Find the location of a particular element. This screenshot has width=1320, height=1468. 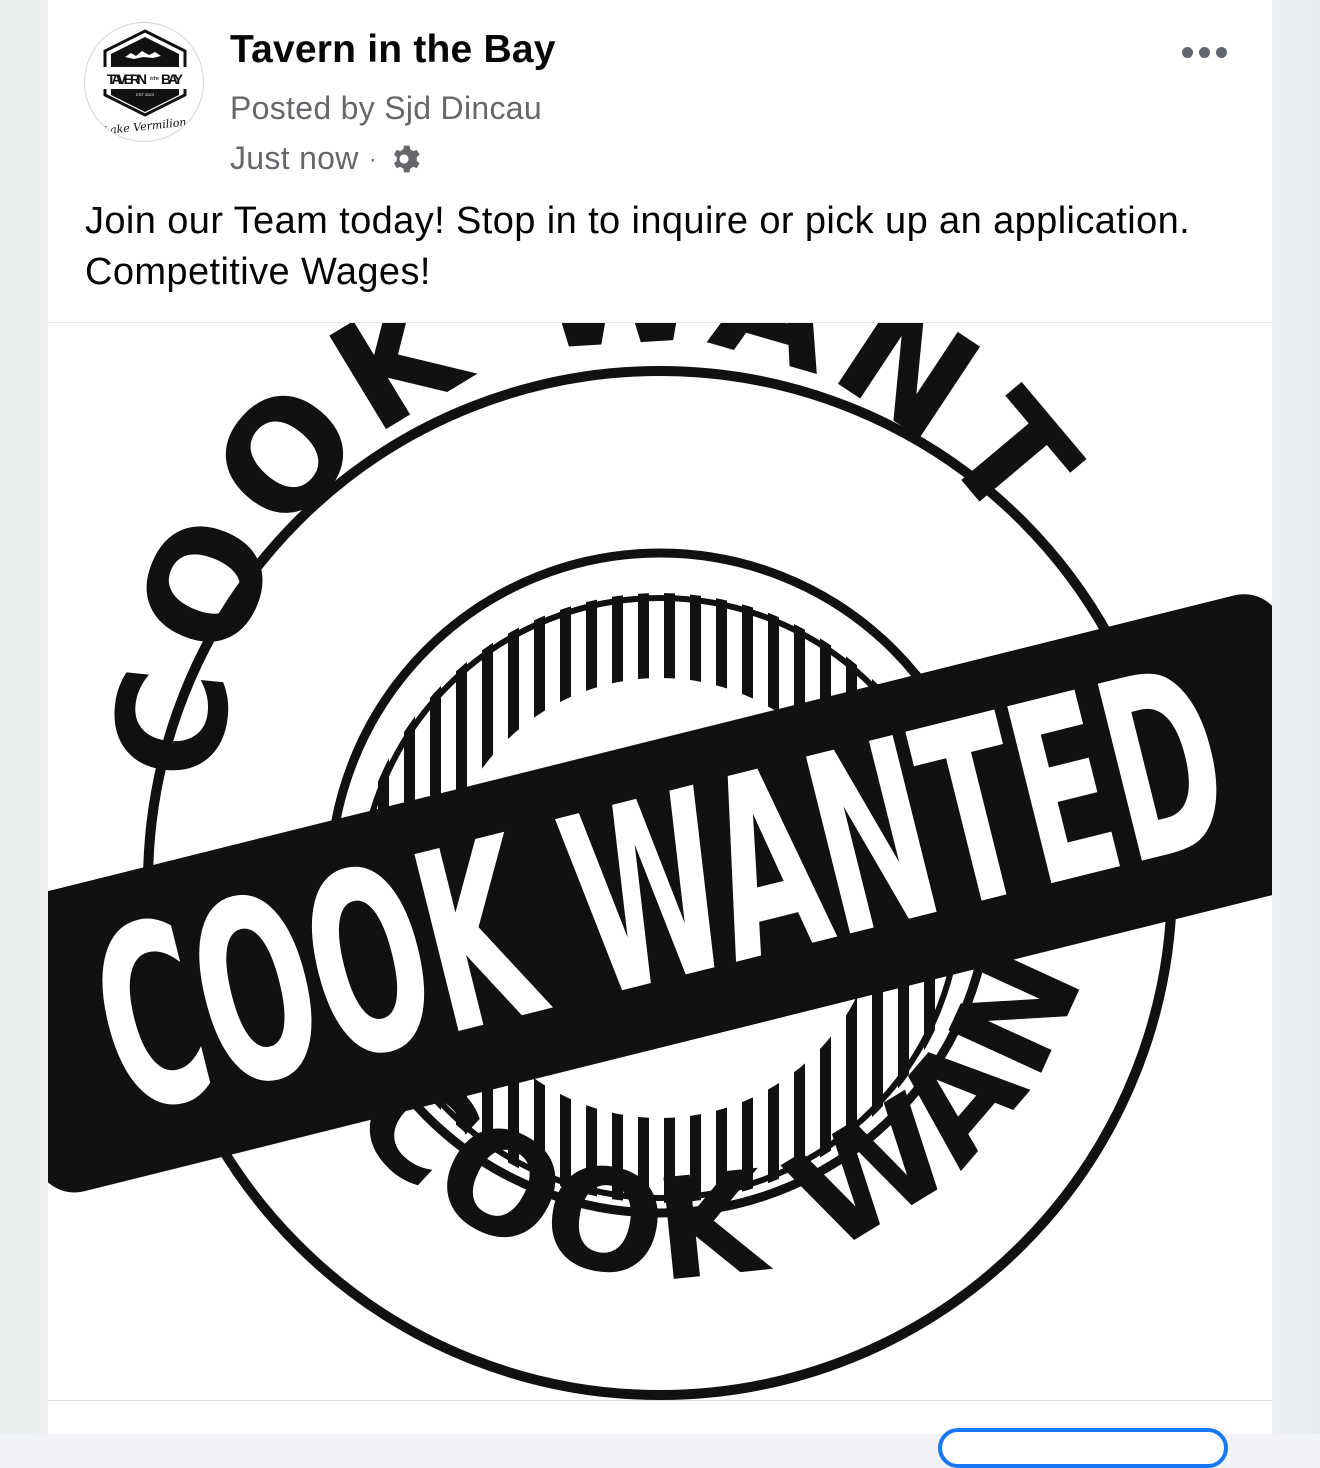

logo-name-middle: in the is located at coordinates (154, 79).